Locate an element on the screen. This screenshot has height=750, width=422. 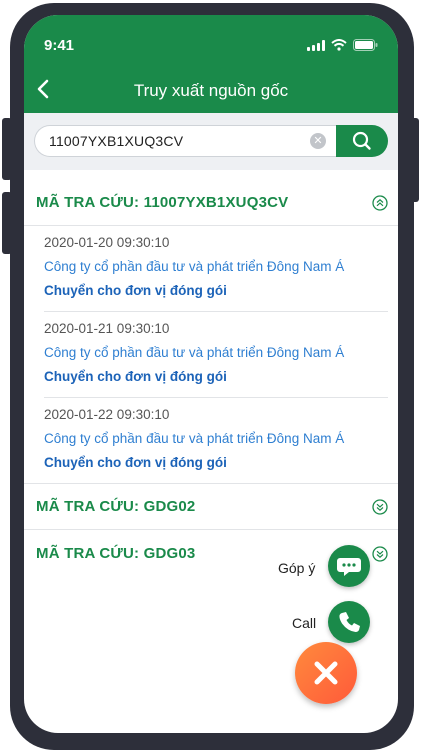
battery-icon is located at coordinates (365, 45).